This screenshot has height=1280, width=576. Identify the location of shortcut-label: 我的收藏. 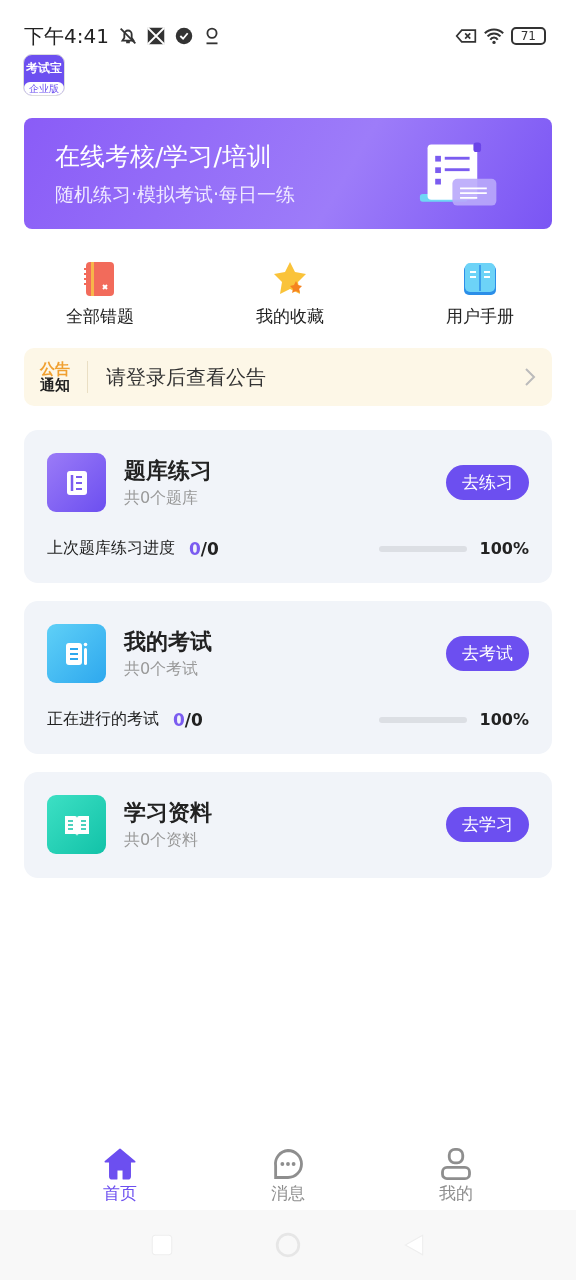
(290, 316).